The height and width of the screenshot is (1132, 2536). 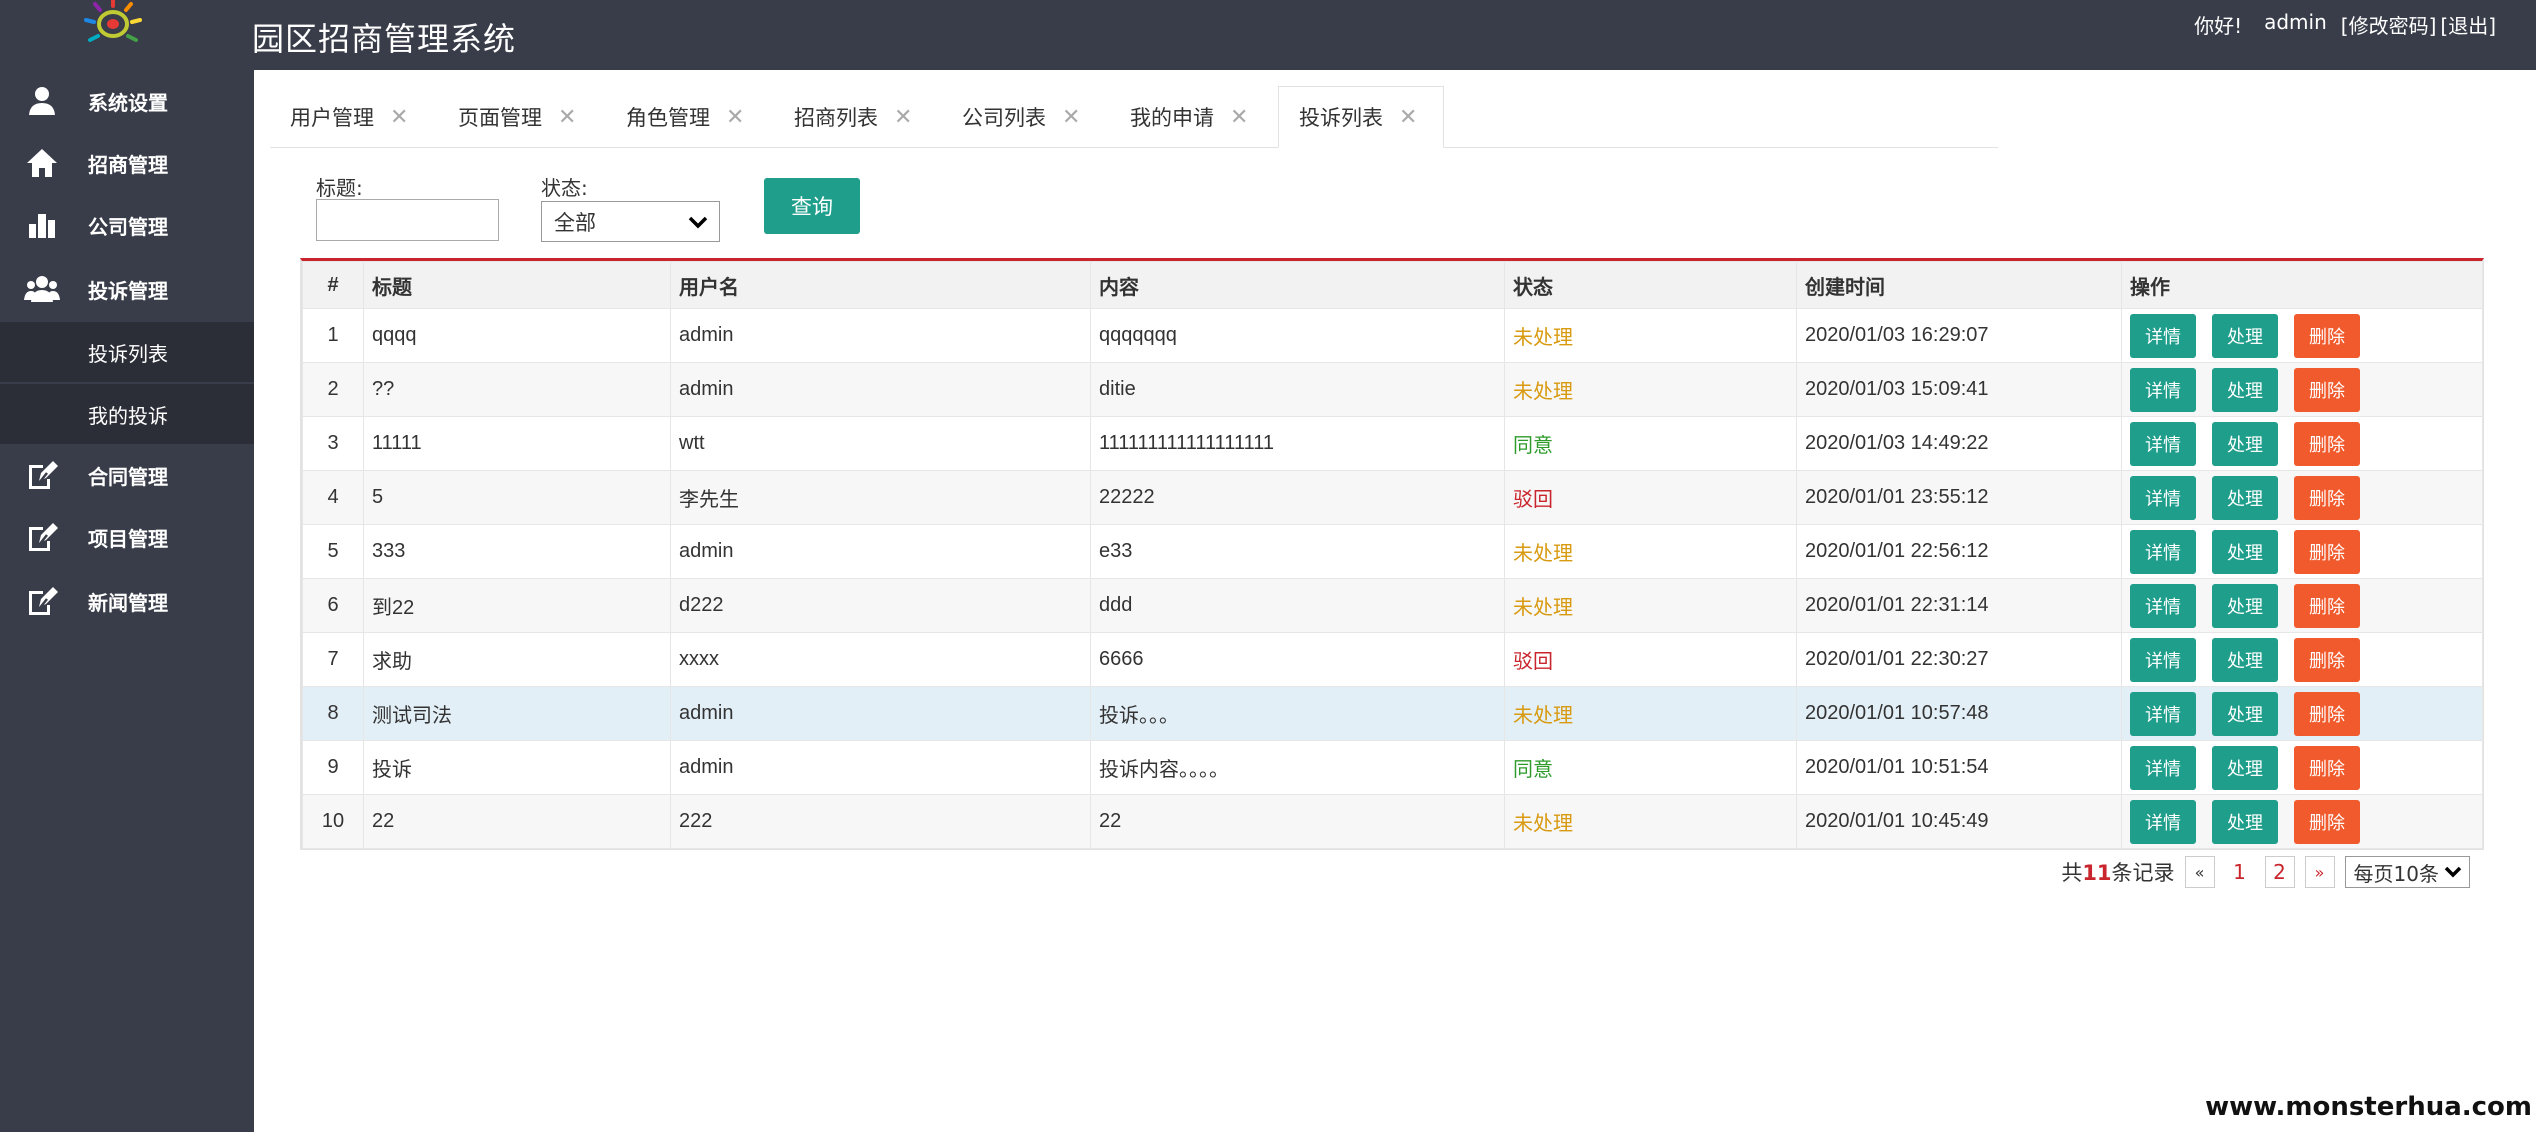 I want to click on tab-complaint-list: 投诉列表 ✕, so click(x=1361, y=117).